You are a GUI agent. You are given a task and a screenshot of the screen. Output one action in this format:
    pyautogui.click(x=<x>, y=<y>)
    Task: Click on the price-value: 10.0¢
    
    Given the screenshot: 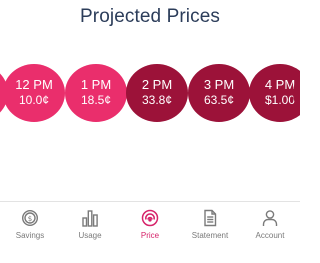 What is the action you would take?
    pyautogui.click(x=34, y=100)
    